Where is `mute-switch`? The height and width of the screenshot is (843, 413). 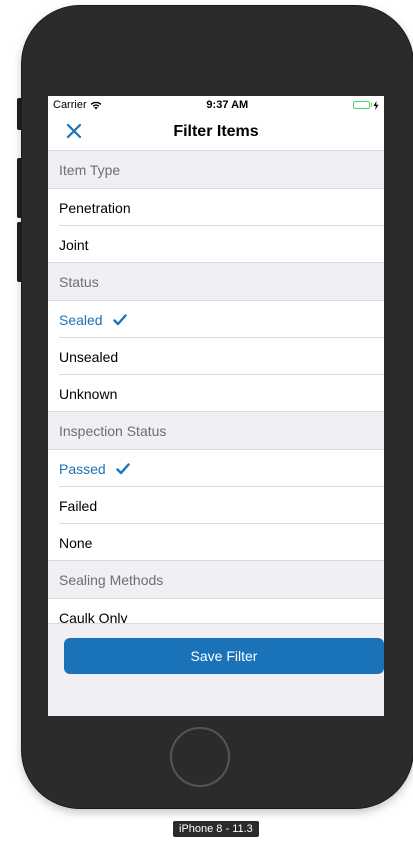 mute-switch is located at coordinates (19, 114).